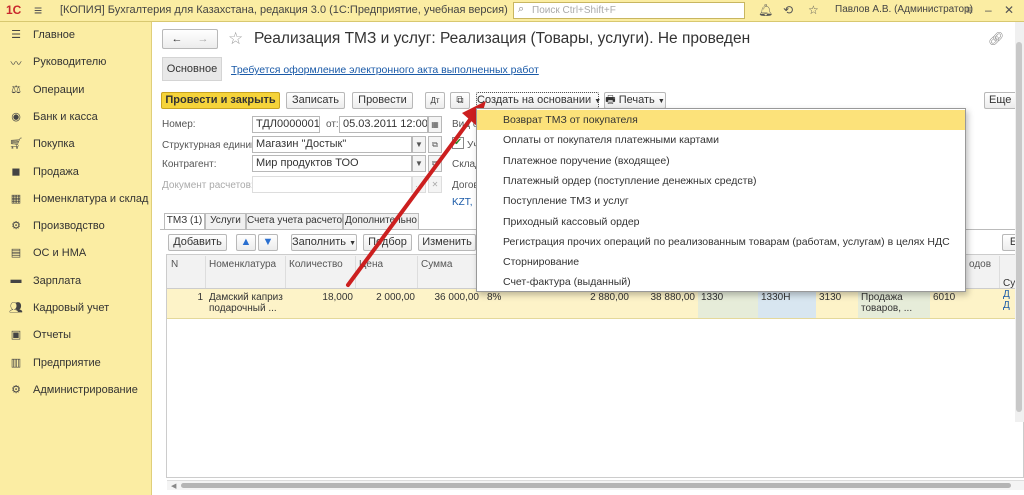 The height and width of the screenshot is (495, 1024). What do you see at coordinates (200, 297) in the screenshot?
I see `cell-n: 1` at bounding box center [200, 297].